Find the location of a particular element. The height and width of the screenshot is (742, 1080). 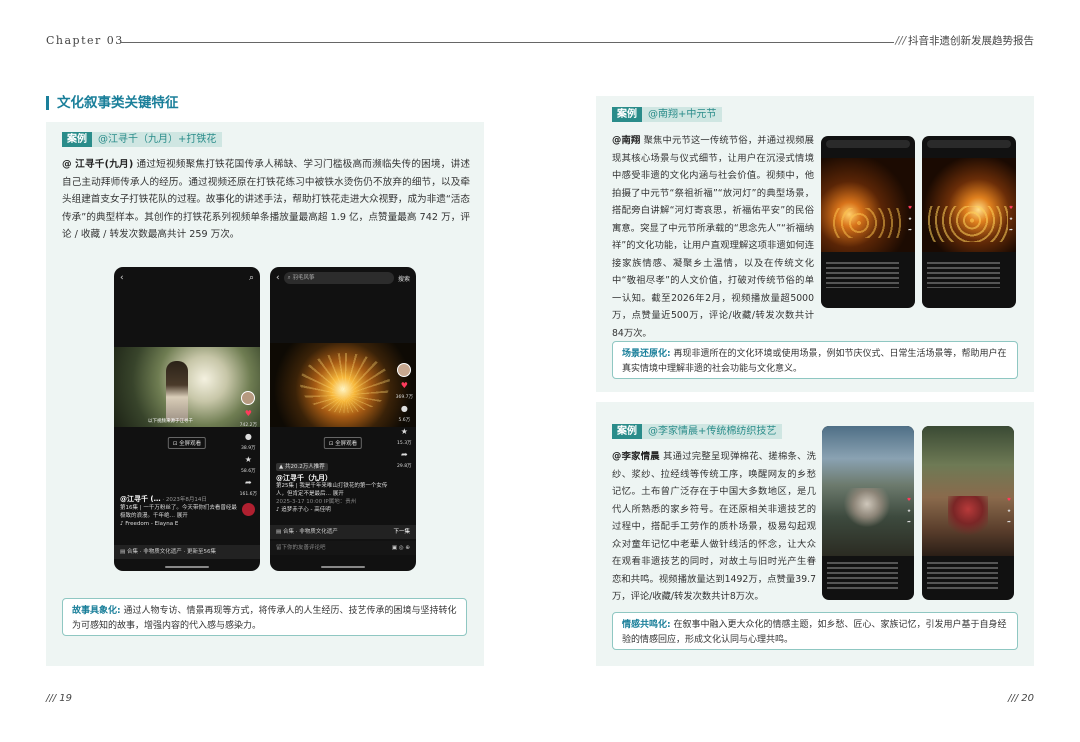

report-title: ///抖音非遗创新发展趋势报告 is located at coordinates (964, 40).